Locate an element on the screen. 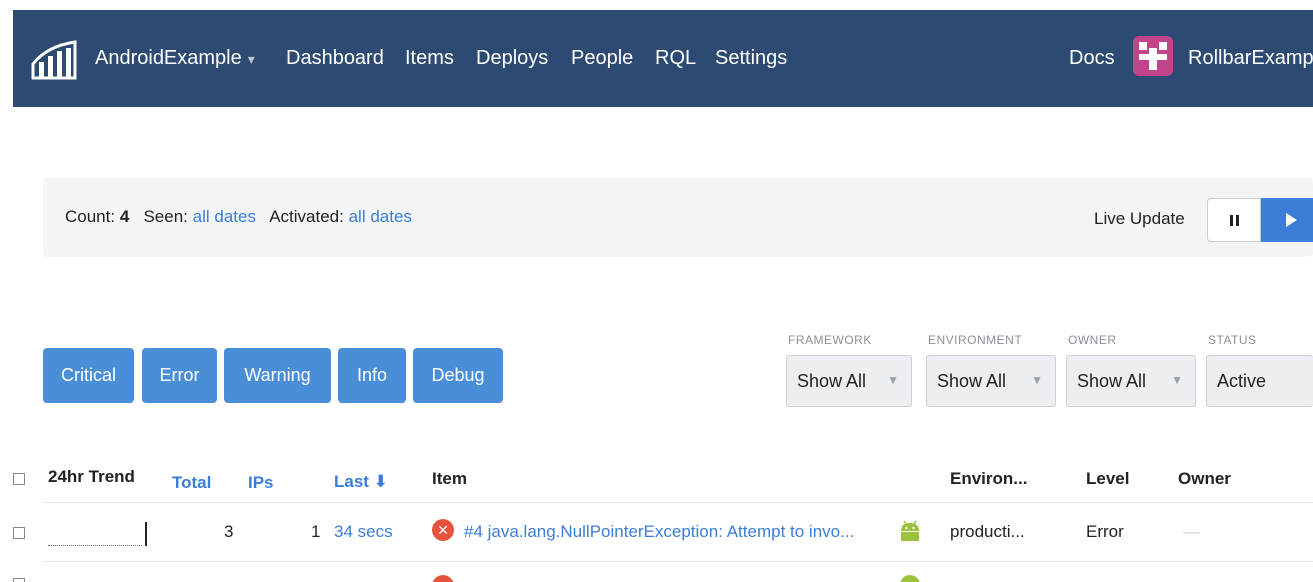 Image resolution: width=1313 pixels, height=582 pixels. table-row-partial is located at coordinates (656, 578).